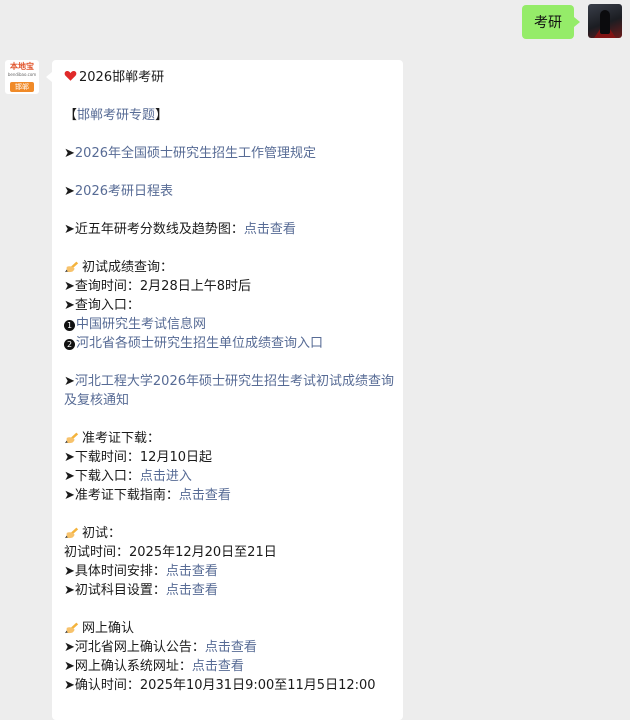 The width and height of the screenshot is (630, 720). Describe the element at coordinates (120, 590) in the screenshot. I see `exam-subject-label: 初试科目设置：` at that location.